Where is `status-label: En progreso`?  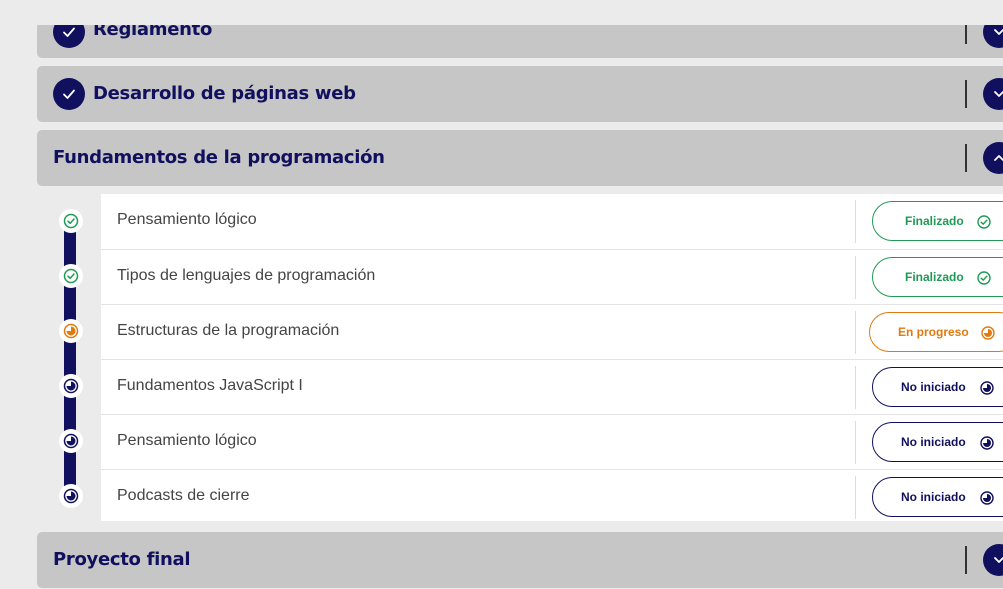 status-label: En progreso is located at coordinates (933, 332).